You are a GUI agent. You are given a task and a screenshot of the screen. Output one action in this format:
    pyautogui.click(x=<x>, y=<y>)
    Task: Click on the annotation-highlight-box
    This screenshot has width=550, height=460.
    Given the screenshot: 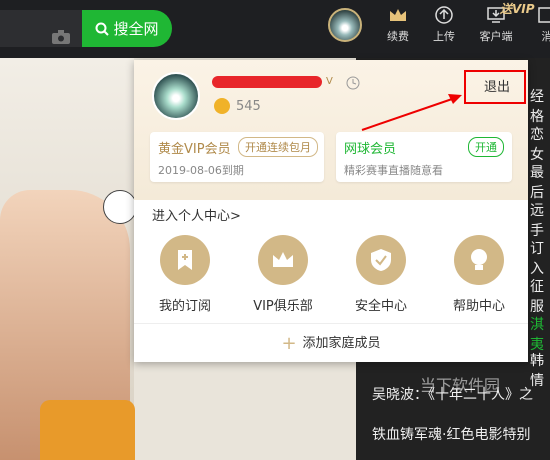 What is the action you would take?
    pyautogui.click(x=495, y=87)
    